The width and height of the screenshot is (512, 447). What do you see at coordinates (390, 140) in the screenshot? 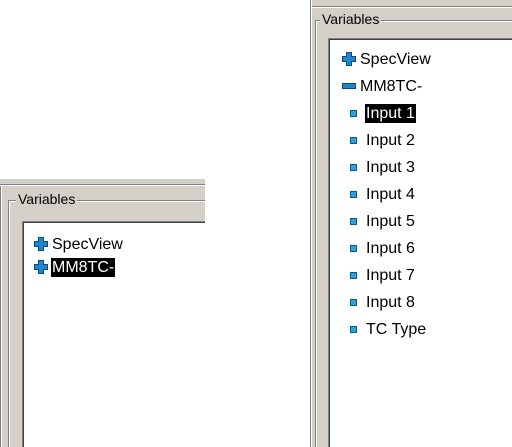
I see `tree-child-label: Input 2` at bounding box center [390, 140].